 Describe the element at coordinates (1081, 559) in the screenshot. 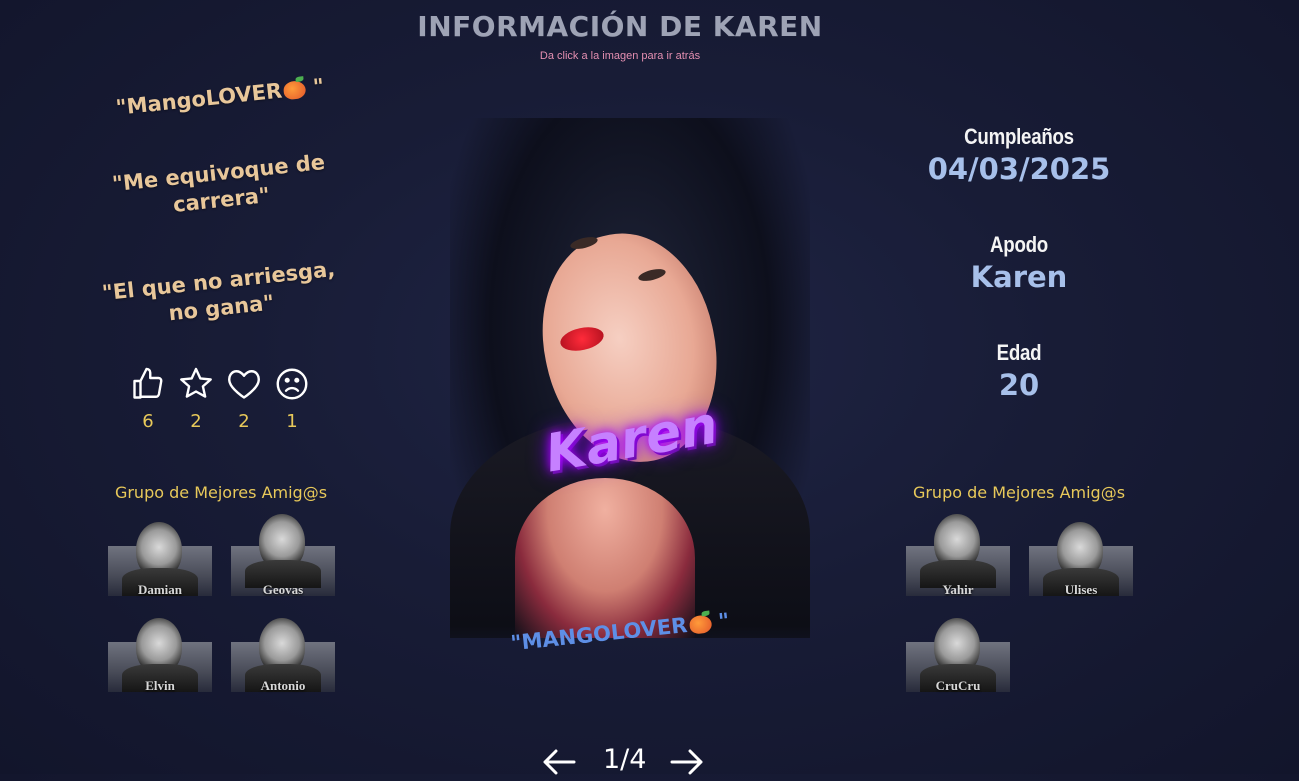

I see `friend-card: Ulises` at that location.